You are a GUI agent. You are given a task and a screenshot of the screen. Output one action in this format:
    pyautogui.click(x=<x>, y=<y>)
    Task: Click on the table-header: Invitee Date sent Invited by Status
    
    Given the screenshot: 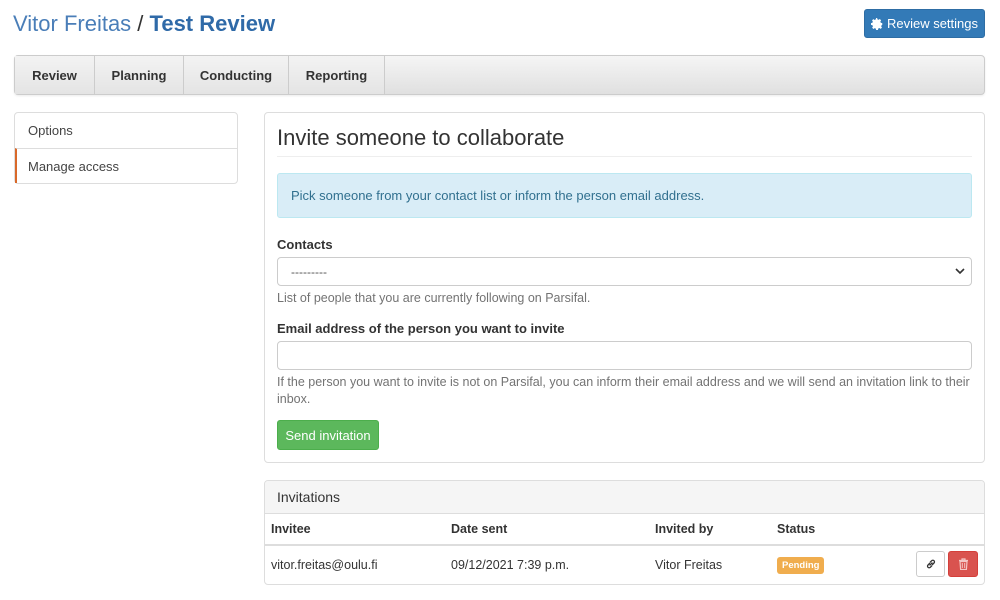 What is the action you would take?
    pyautogui.click(x=624, y=530)
    